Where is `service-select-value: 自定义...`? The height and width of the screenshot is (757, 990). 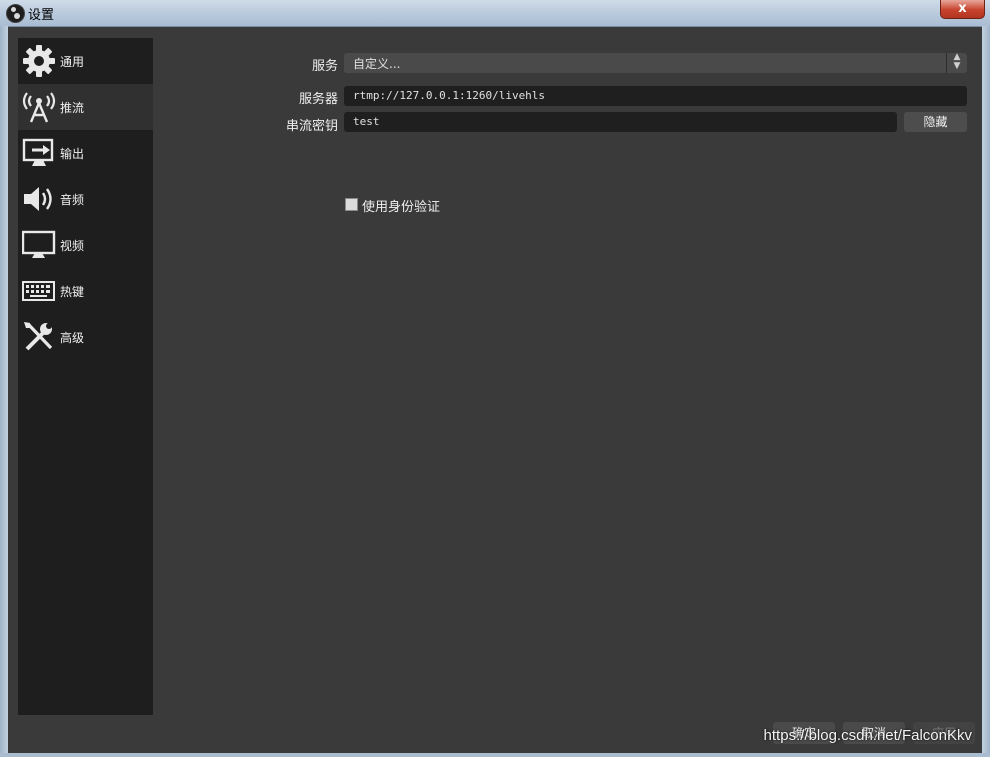
service-select-value: 自定义... is located at coordinates (377, 64).